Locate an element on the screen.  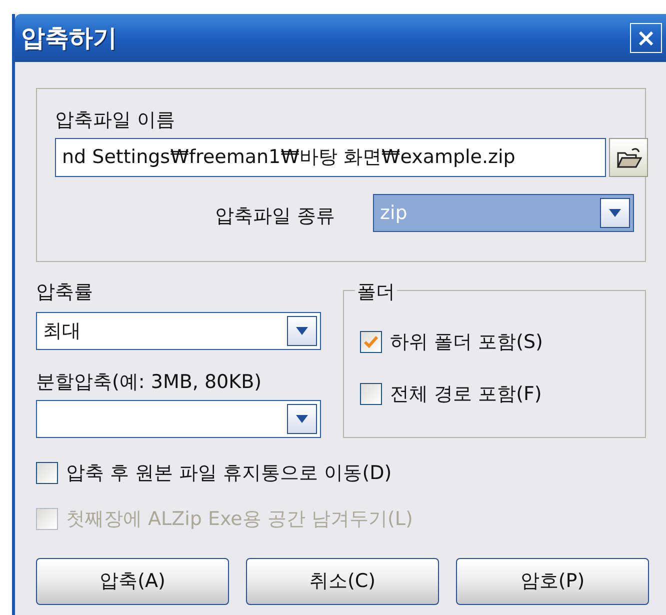
dialog-button: 압축(A) is located at coordinates (132, 581).